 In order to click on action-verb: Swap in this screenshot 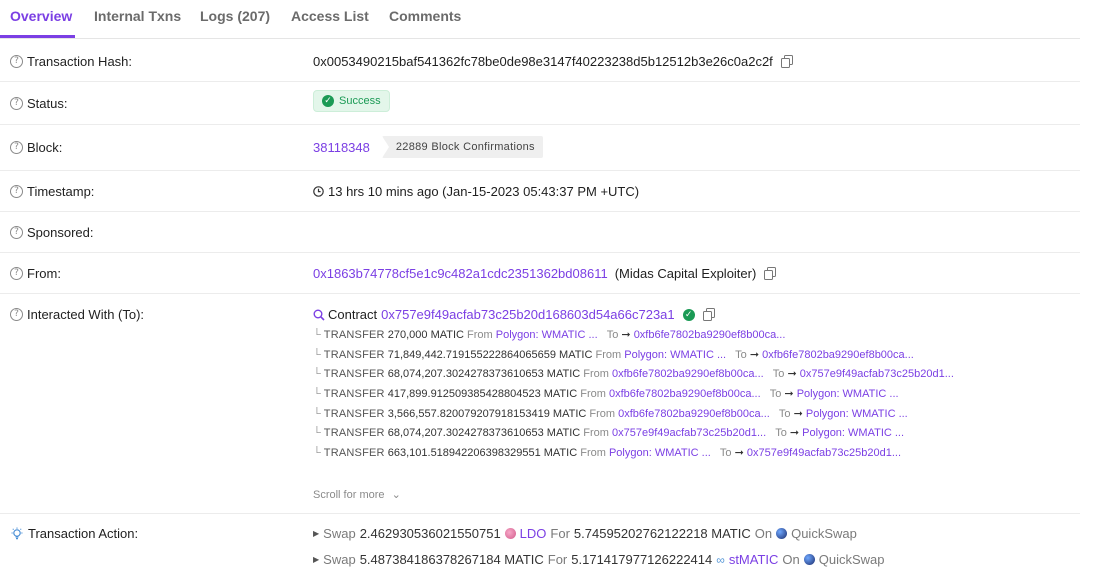, I will do `click(339, 559)`.